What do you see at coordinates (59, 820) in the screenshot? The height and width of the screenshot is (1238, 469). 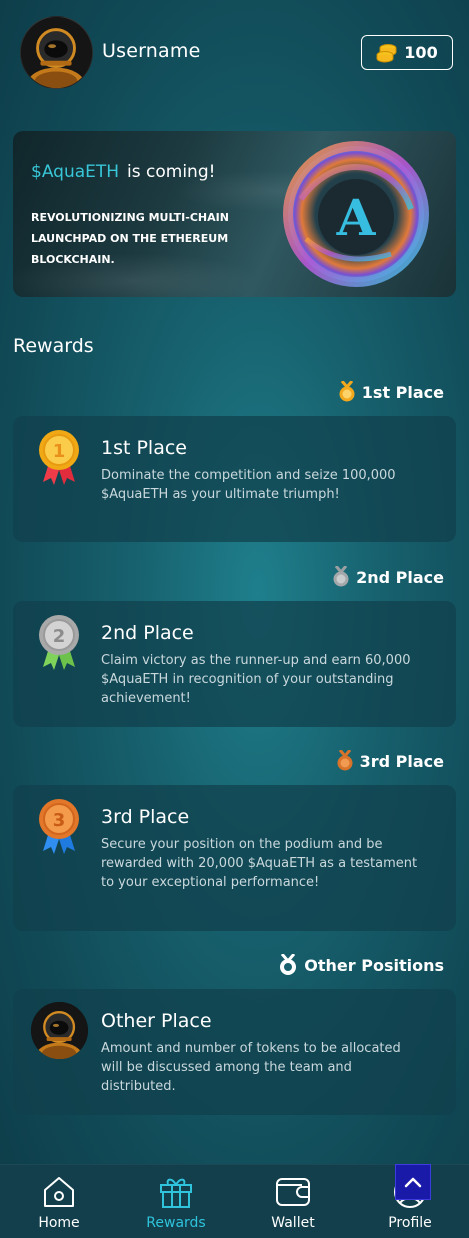 I see `medal-number: 3` at bounding box center [59, 820].